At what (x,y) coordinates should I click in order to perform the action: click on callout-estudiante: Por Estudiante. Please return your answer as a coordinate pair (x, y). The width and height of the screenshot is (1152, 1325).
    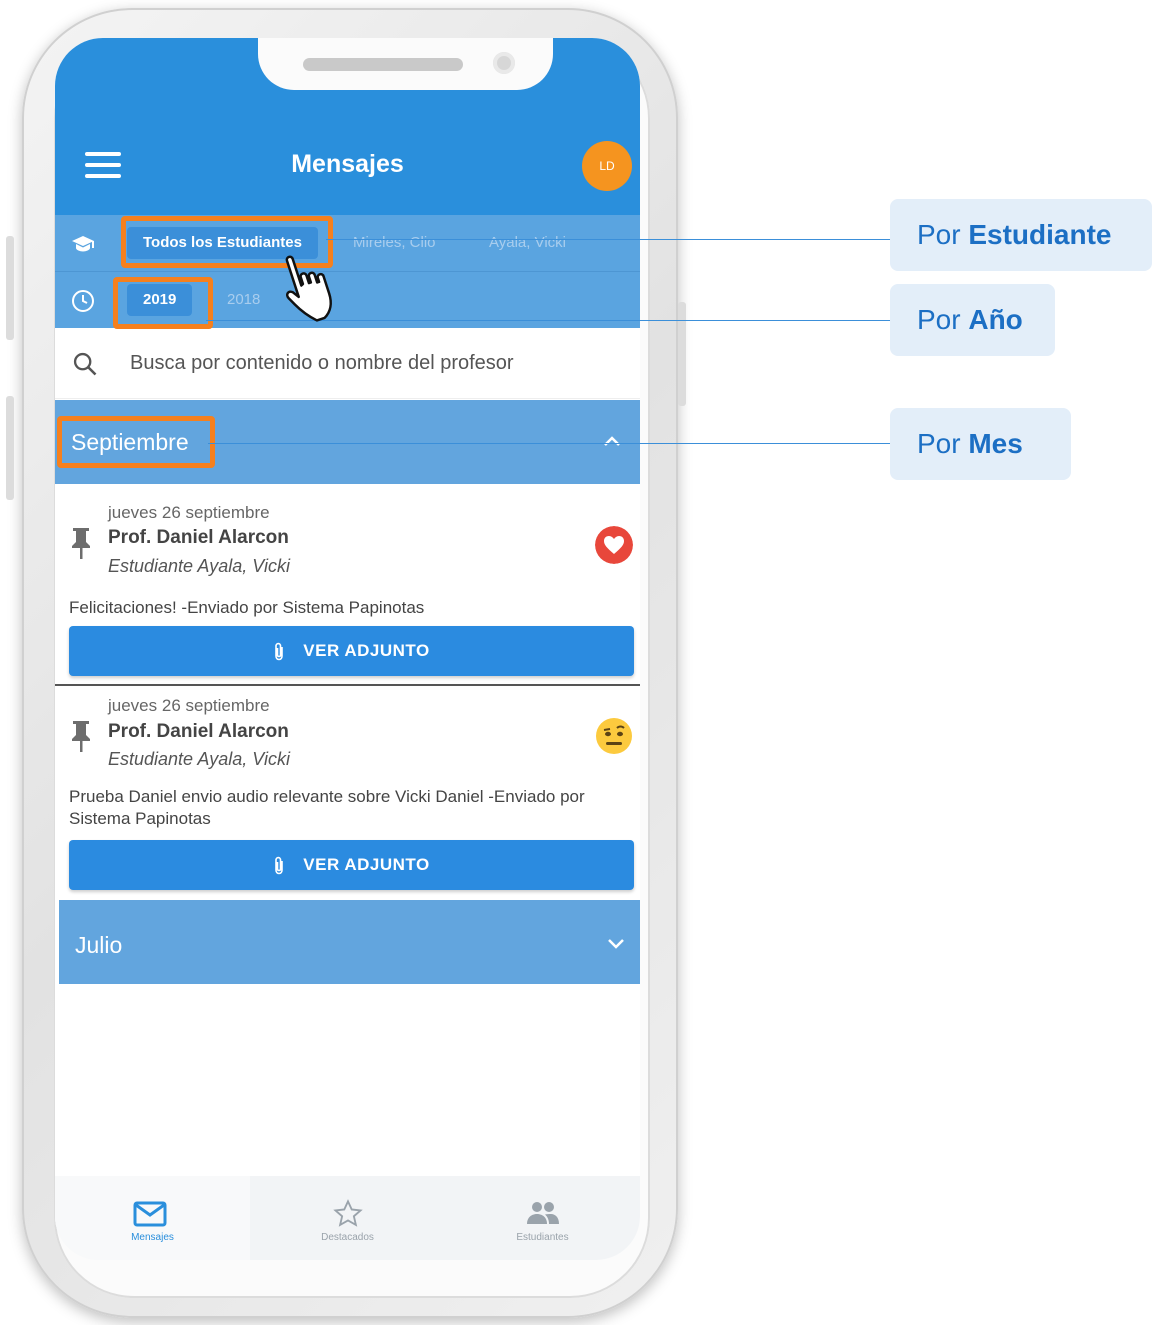
    Looking at the image, I should click on (1021, 235).